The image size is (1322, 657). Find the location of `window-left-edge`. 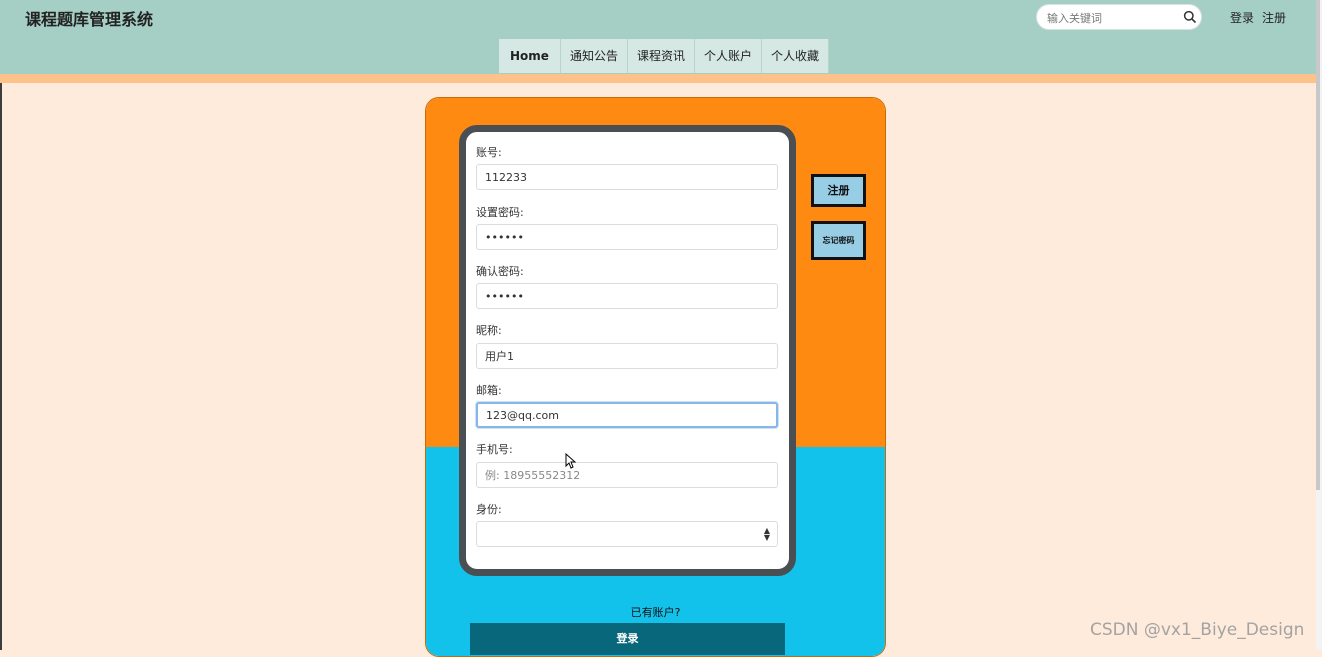

window-left-edge is located at coordinates (1, 325).